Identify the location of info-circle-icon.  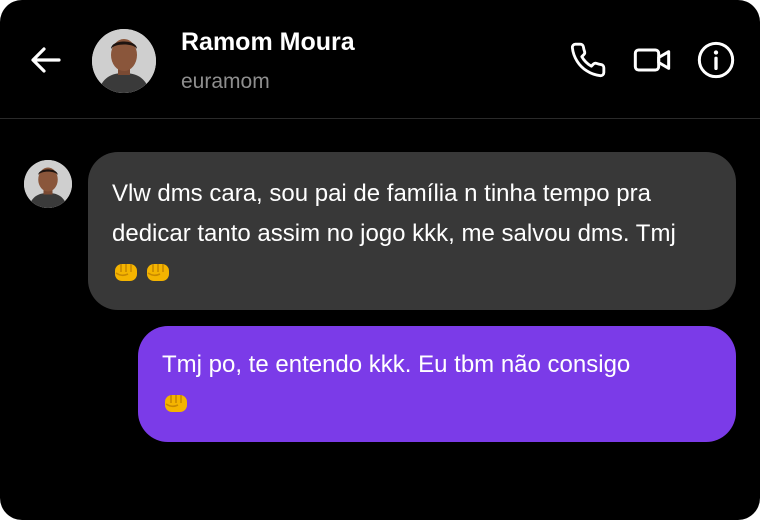
(716, 60).